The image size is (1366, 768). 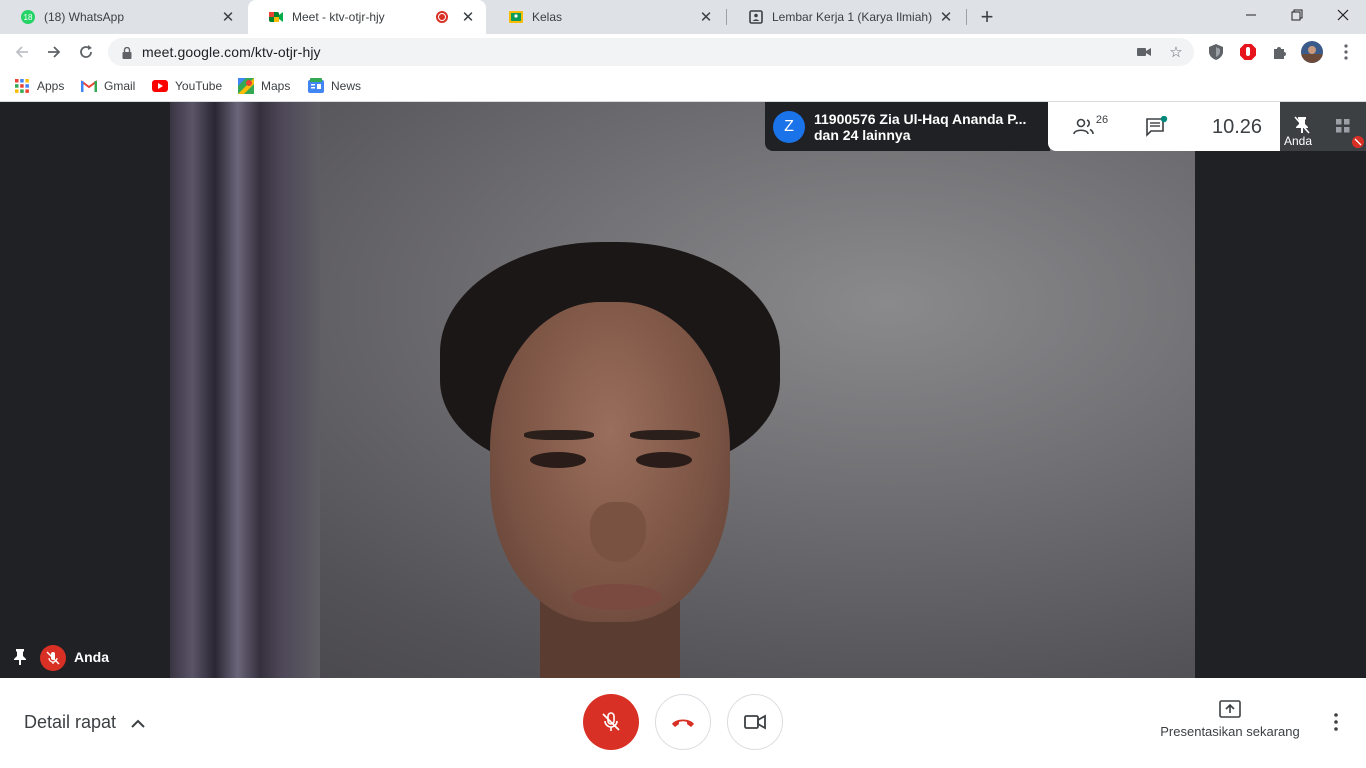 I want to click on bookmark-youtube: YouTube, so click(x=187, y=86).